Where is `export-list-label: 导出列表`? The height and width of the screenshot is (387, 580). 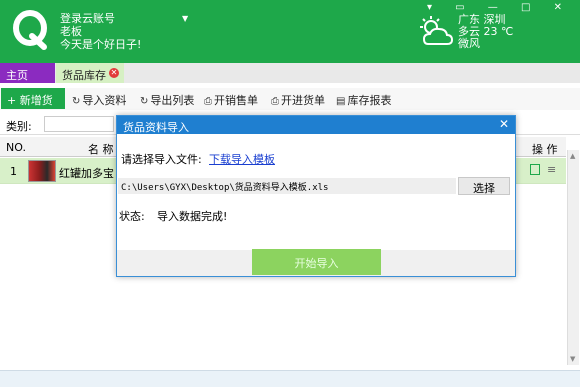
export-list-label: 导出列表 is located at coordinates (172, 100).